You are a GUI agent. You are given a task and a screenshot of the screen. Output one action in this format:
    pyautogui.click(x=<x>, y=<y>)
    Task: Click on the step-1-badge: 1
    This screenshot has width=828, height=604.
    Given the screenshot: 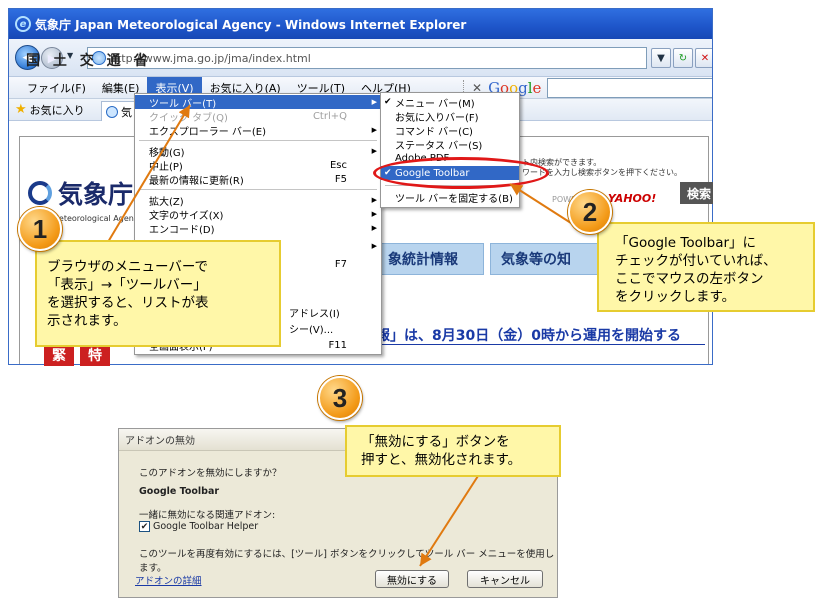 What is the action you would take?
    pyautogui.click(x=40, y=229)
    